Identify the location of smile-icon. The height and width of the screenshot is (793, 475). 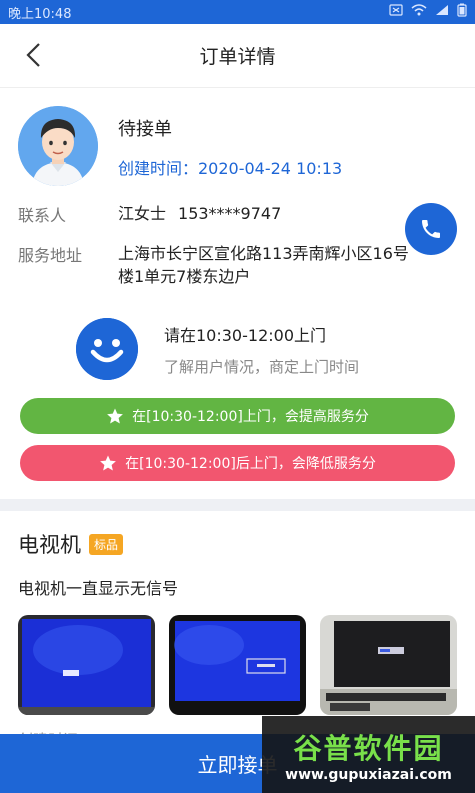
(107, 349).